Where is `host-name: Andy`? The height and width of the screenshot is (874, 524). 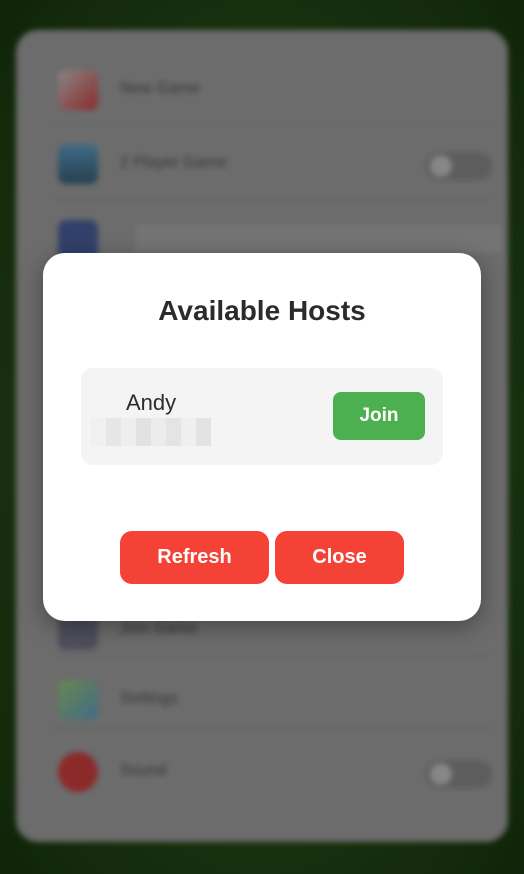 host-name: Andy is located at coordinates (151, 402).